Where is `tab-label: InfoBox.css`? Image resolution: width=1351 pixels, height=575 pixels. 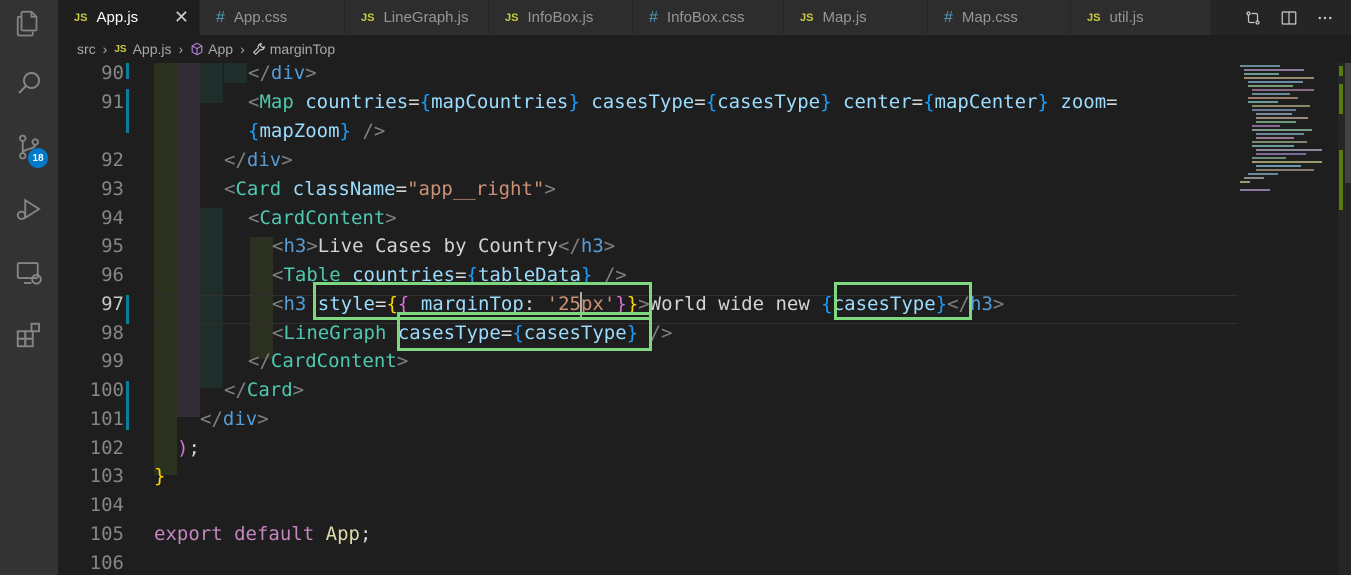
tab-label: InfoBox.css is located at coordinates (705, 17).